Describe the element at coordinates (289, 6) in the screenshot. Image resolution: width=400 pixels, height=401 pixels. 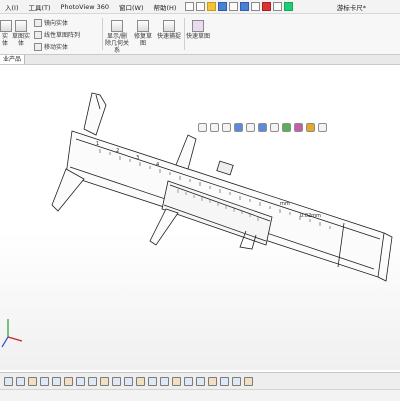
I see `options-icon` at that location.